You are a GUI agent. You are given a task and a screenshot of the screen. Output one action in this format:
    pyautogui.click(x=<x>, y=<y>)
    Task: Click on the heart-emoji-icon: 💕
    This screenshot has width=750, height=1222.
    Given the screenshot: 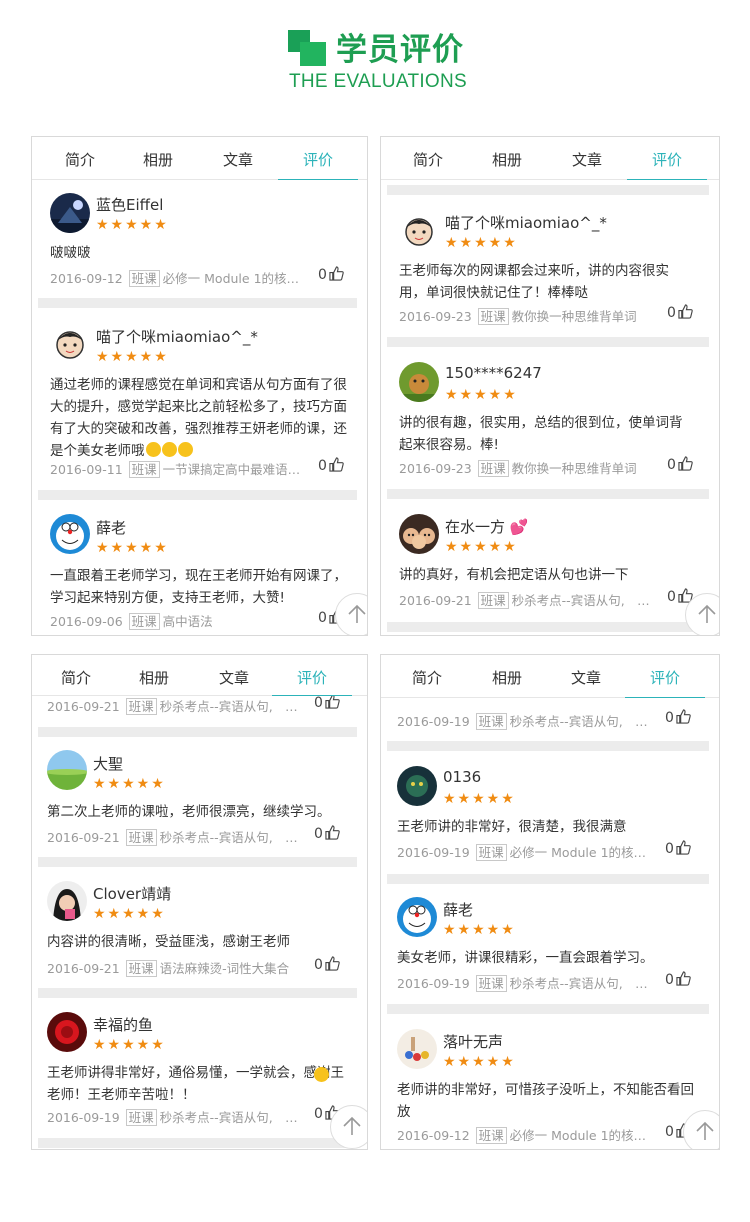 What is the action you would take?
    pyautogui.click(x=519, y=527)
    